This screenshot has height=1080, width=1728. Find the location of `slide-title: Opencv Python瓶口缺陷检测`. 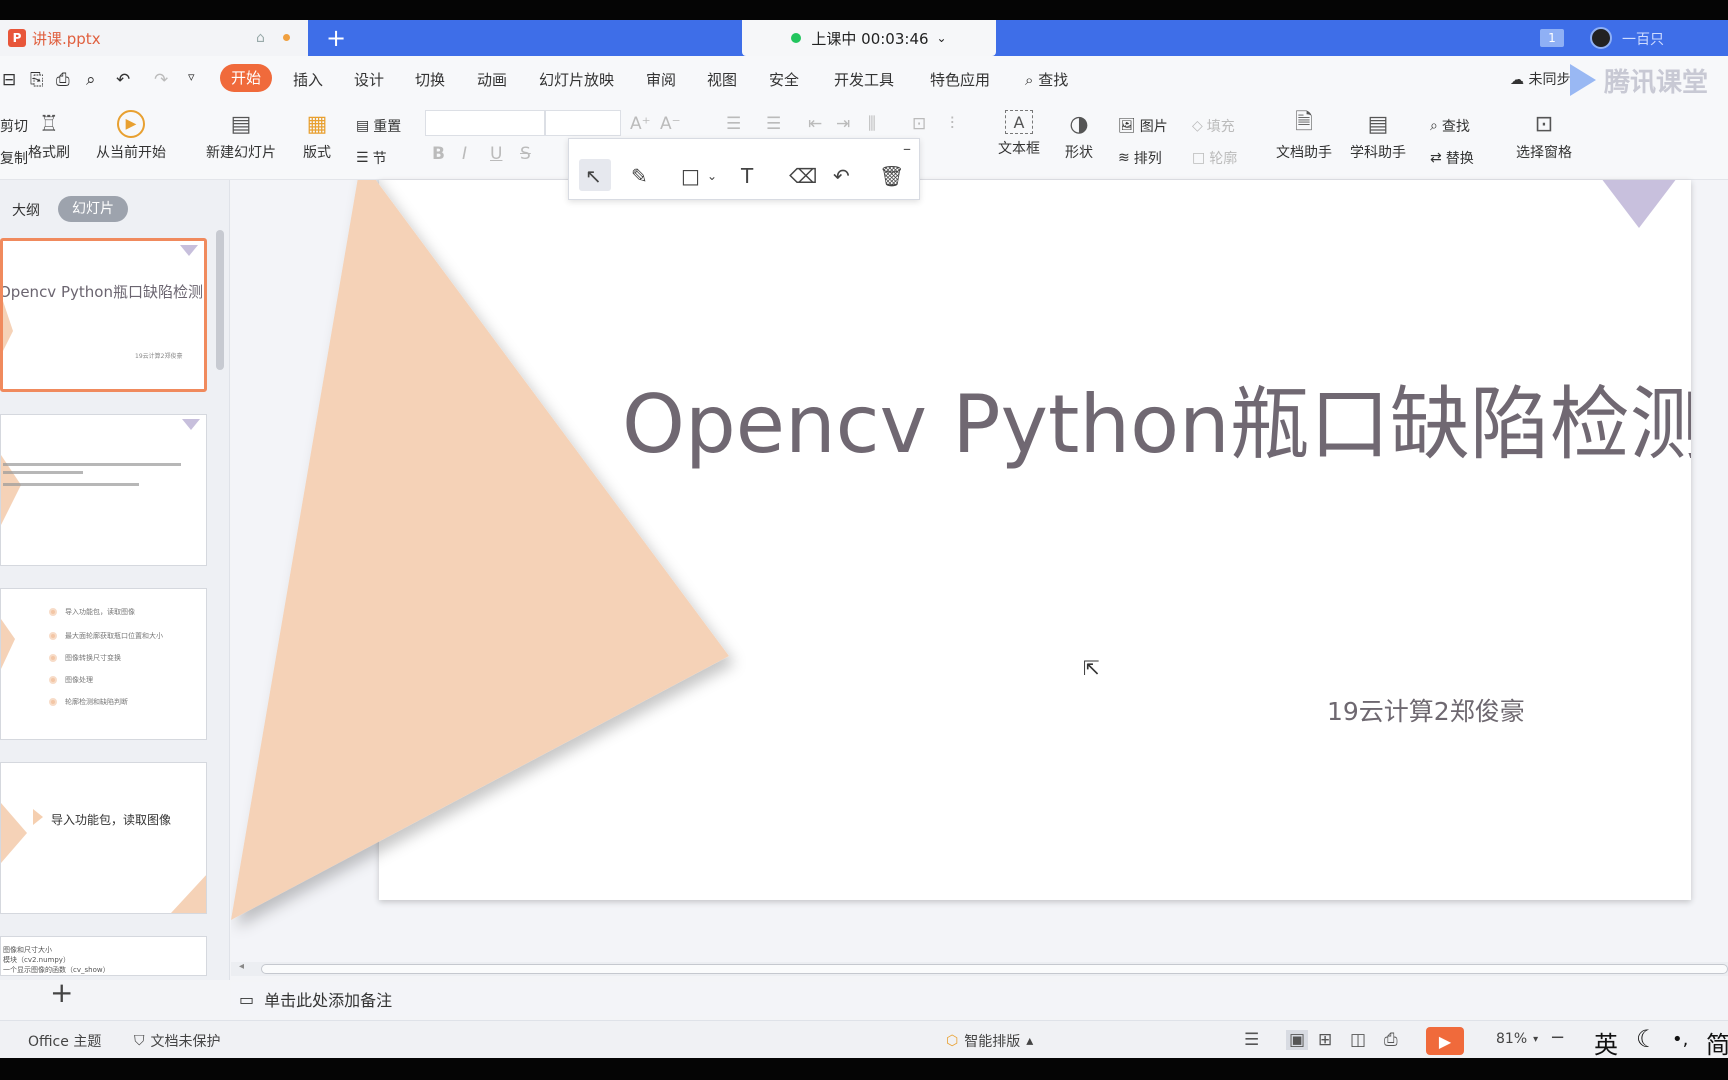

slide-title: Opencv Python瓶口缺陷检测 is located at coordinates (1156, 418).